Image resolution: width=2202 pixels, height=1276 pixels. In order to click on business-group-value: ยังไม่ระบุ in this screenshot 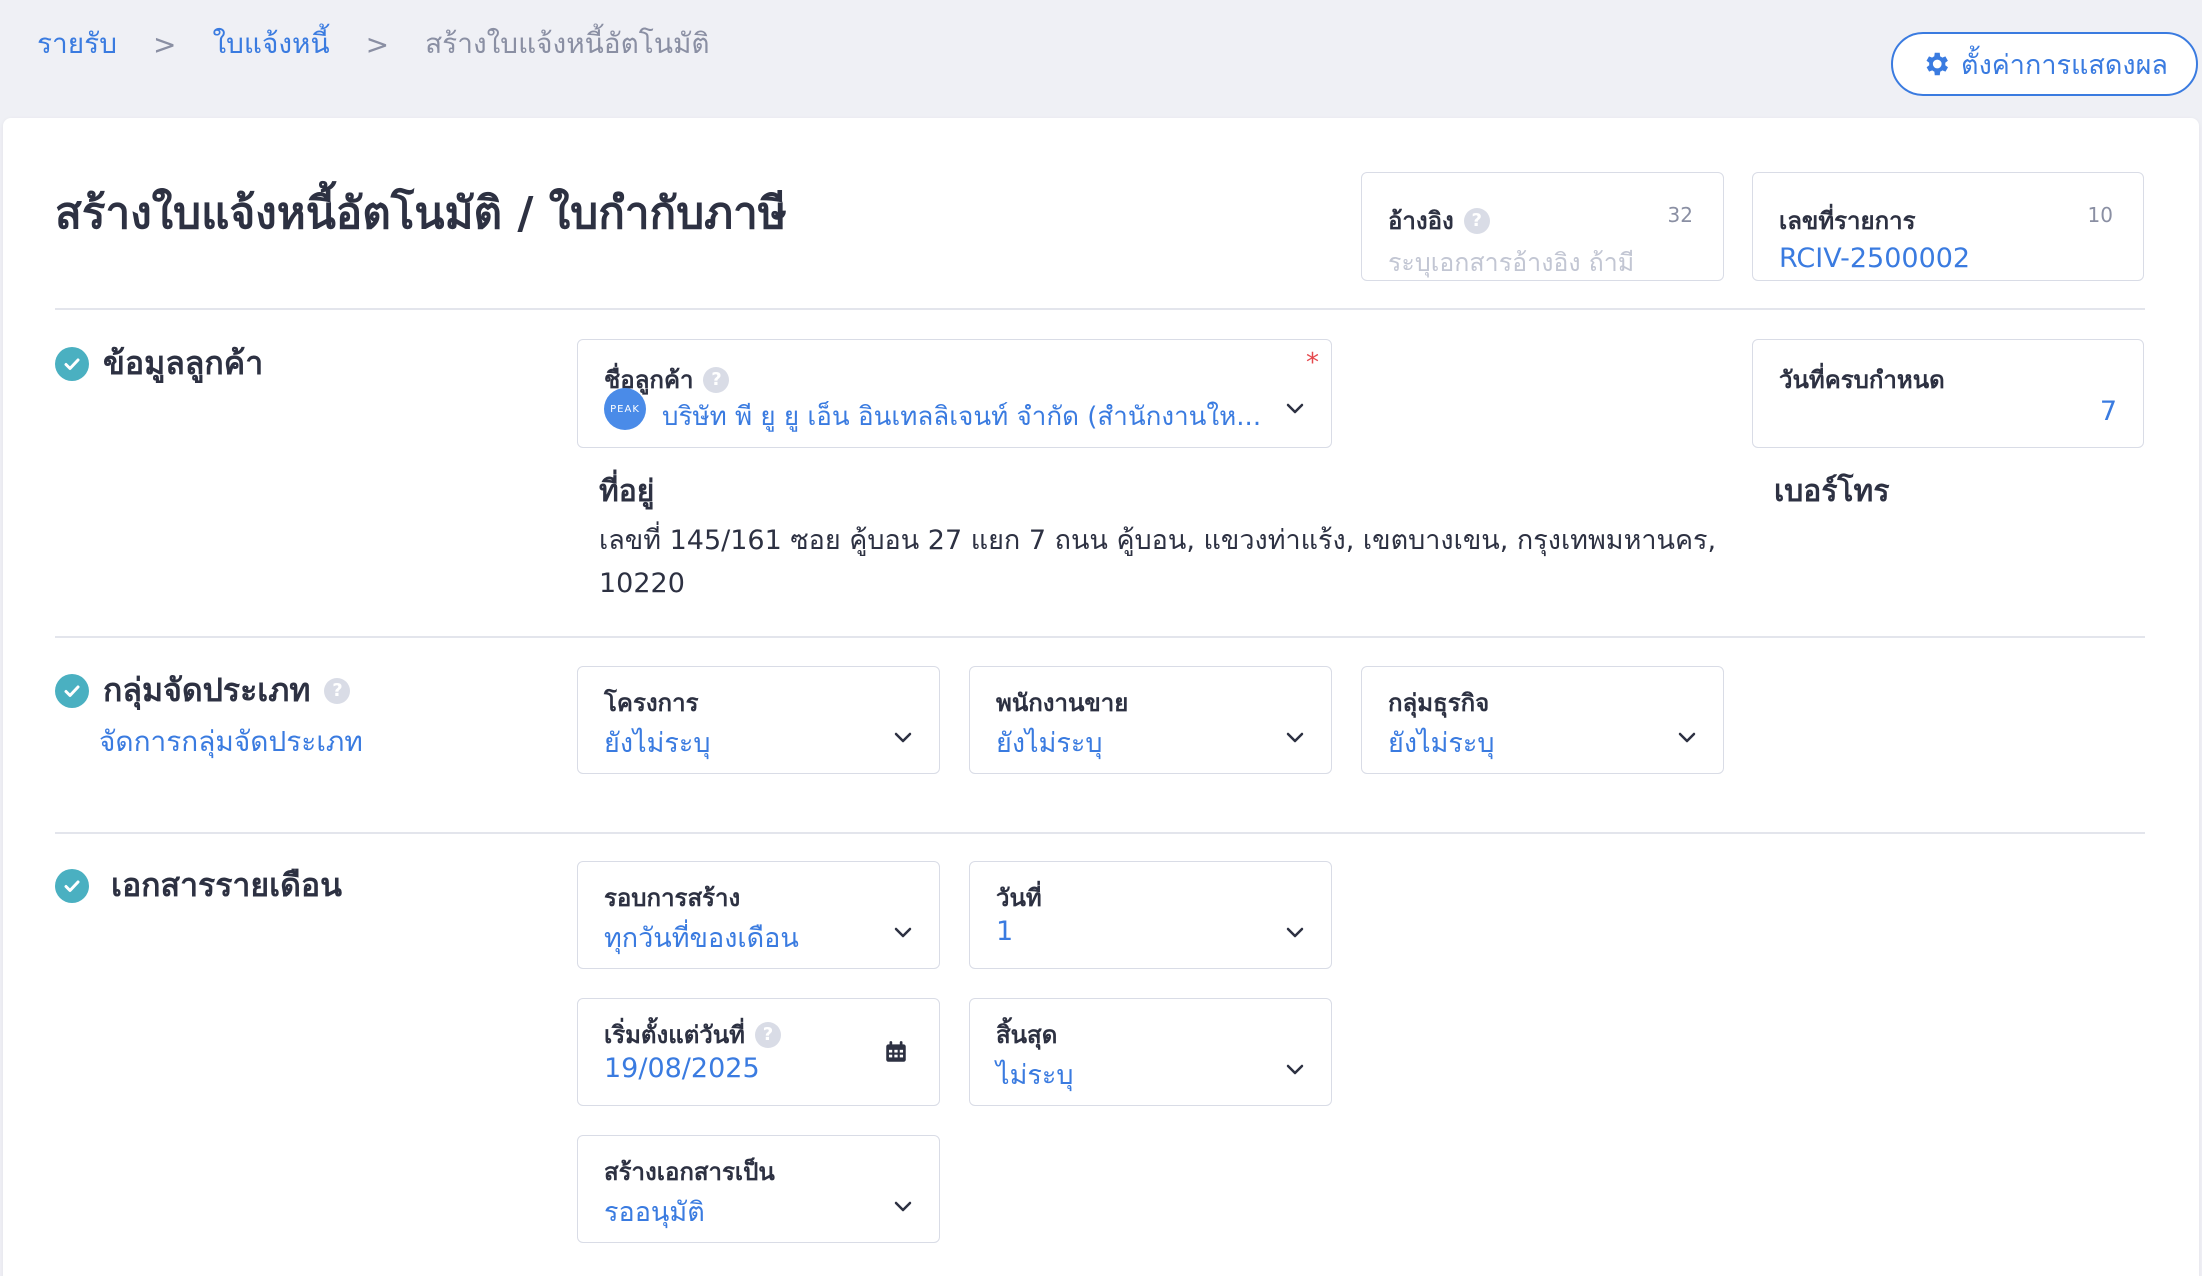, I will do `click(1441, 743)`.